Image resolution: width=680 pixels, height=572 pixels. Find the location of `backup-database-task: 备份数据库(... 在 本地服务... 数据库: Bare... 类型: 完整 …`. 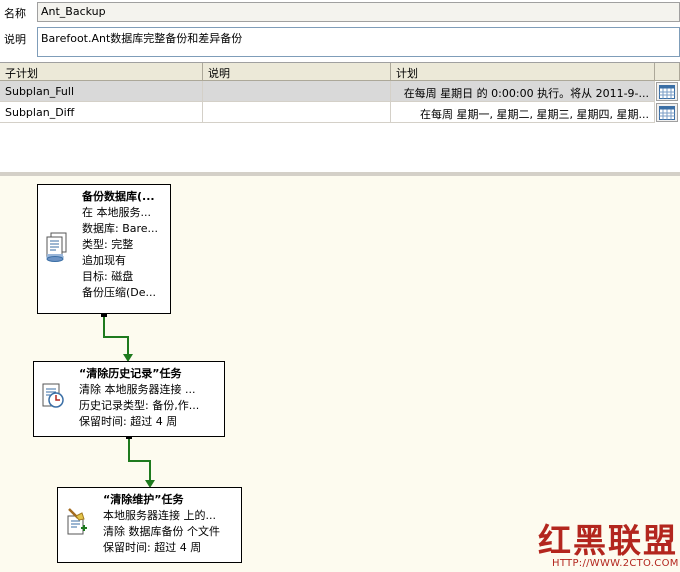

backup-database-task: 备份数据库(... 在 本地服务... 数据库: Bare... 类型: 完整 … is located at coordinates (104, 249).